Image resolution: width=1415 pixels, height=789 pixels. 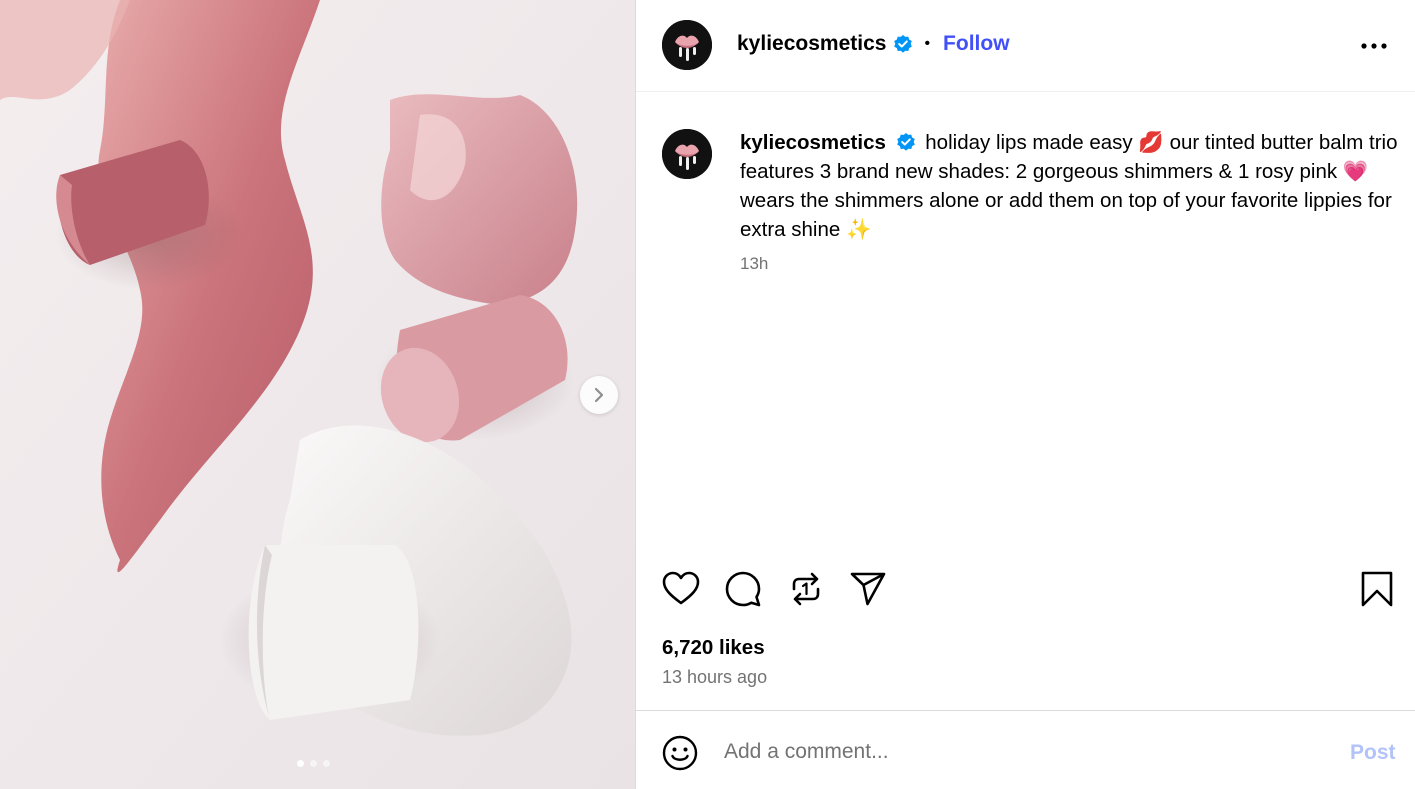 What do you see at coordinates (681, 588) in the screenshot?
I see `heart-icon` at bounding box center [681, 588].